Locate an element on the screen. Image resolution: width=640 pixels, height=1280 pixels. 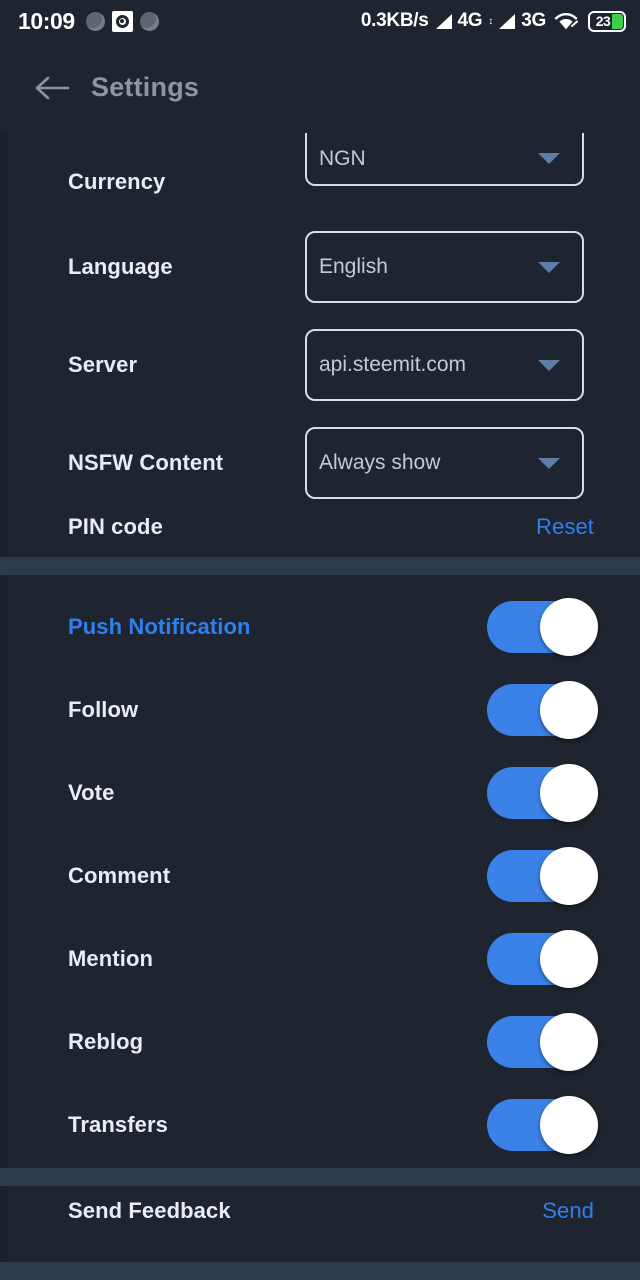
toggle-row-comment: Comment is located at coordinates (320, 875).